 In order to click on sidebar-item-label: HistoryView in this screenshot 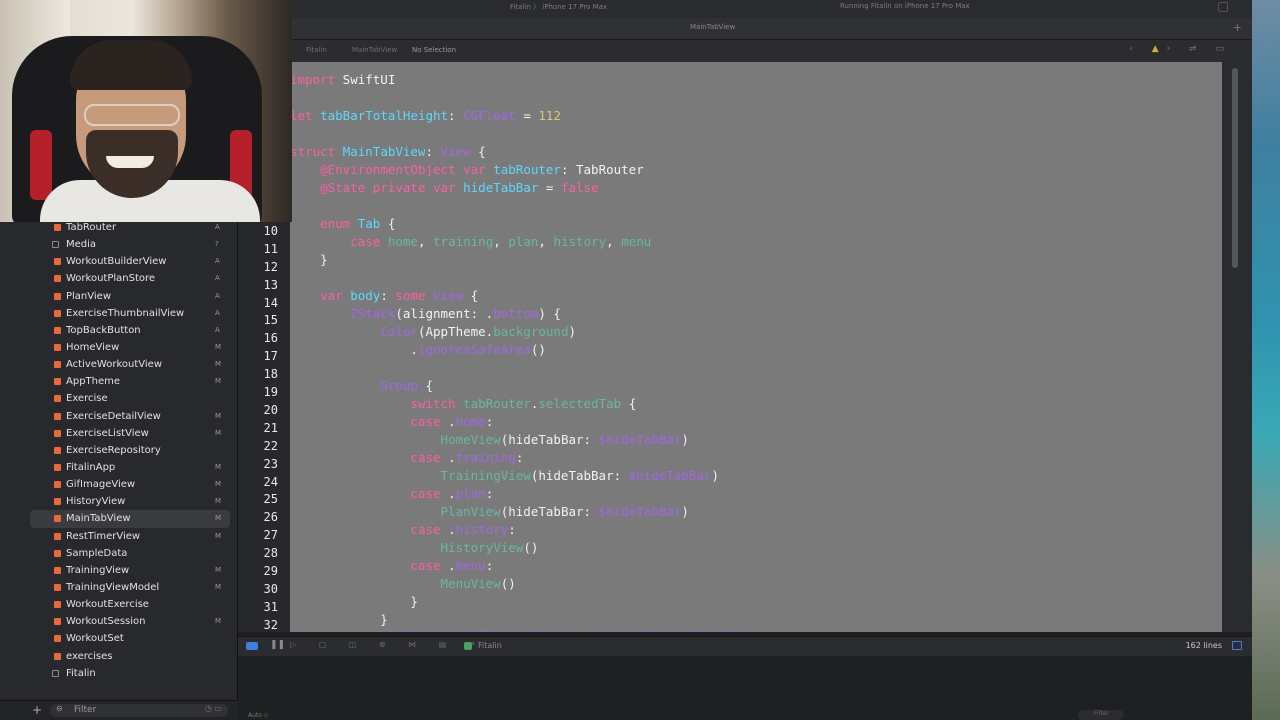, I will do `click(96, 502)`.